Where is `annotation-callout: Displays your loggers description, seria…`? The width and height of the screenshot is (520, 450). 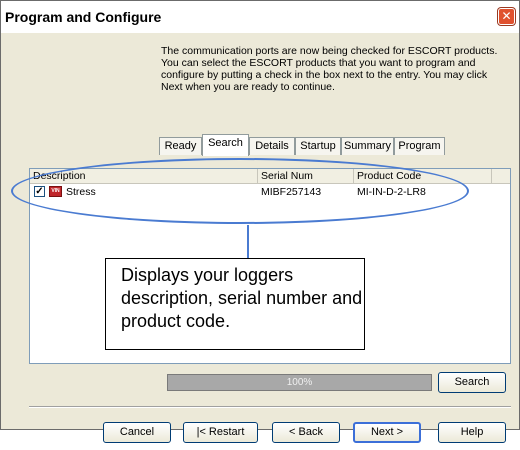
annotation-callout: Displays your loggers description, seria… is located at coordinates (235, 304).